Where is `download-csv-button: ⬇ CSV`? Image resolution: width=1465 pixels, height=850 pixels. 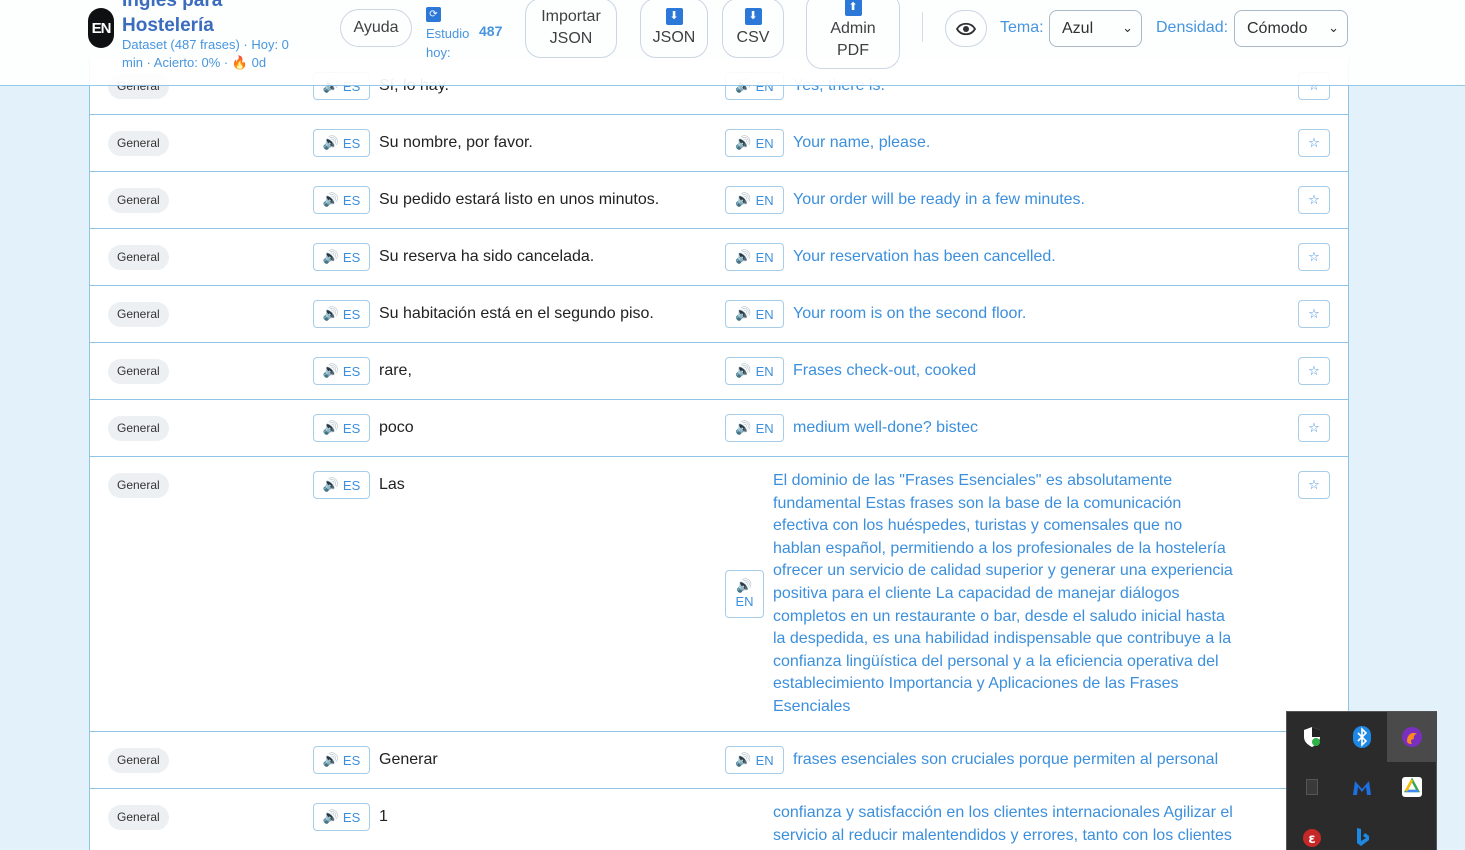
download-csv-button: ⬇ CSV is located at coordinates (753, 29).